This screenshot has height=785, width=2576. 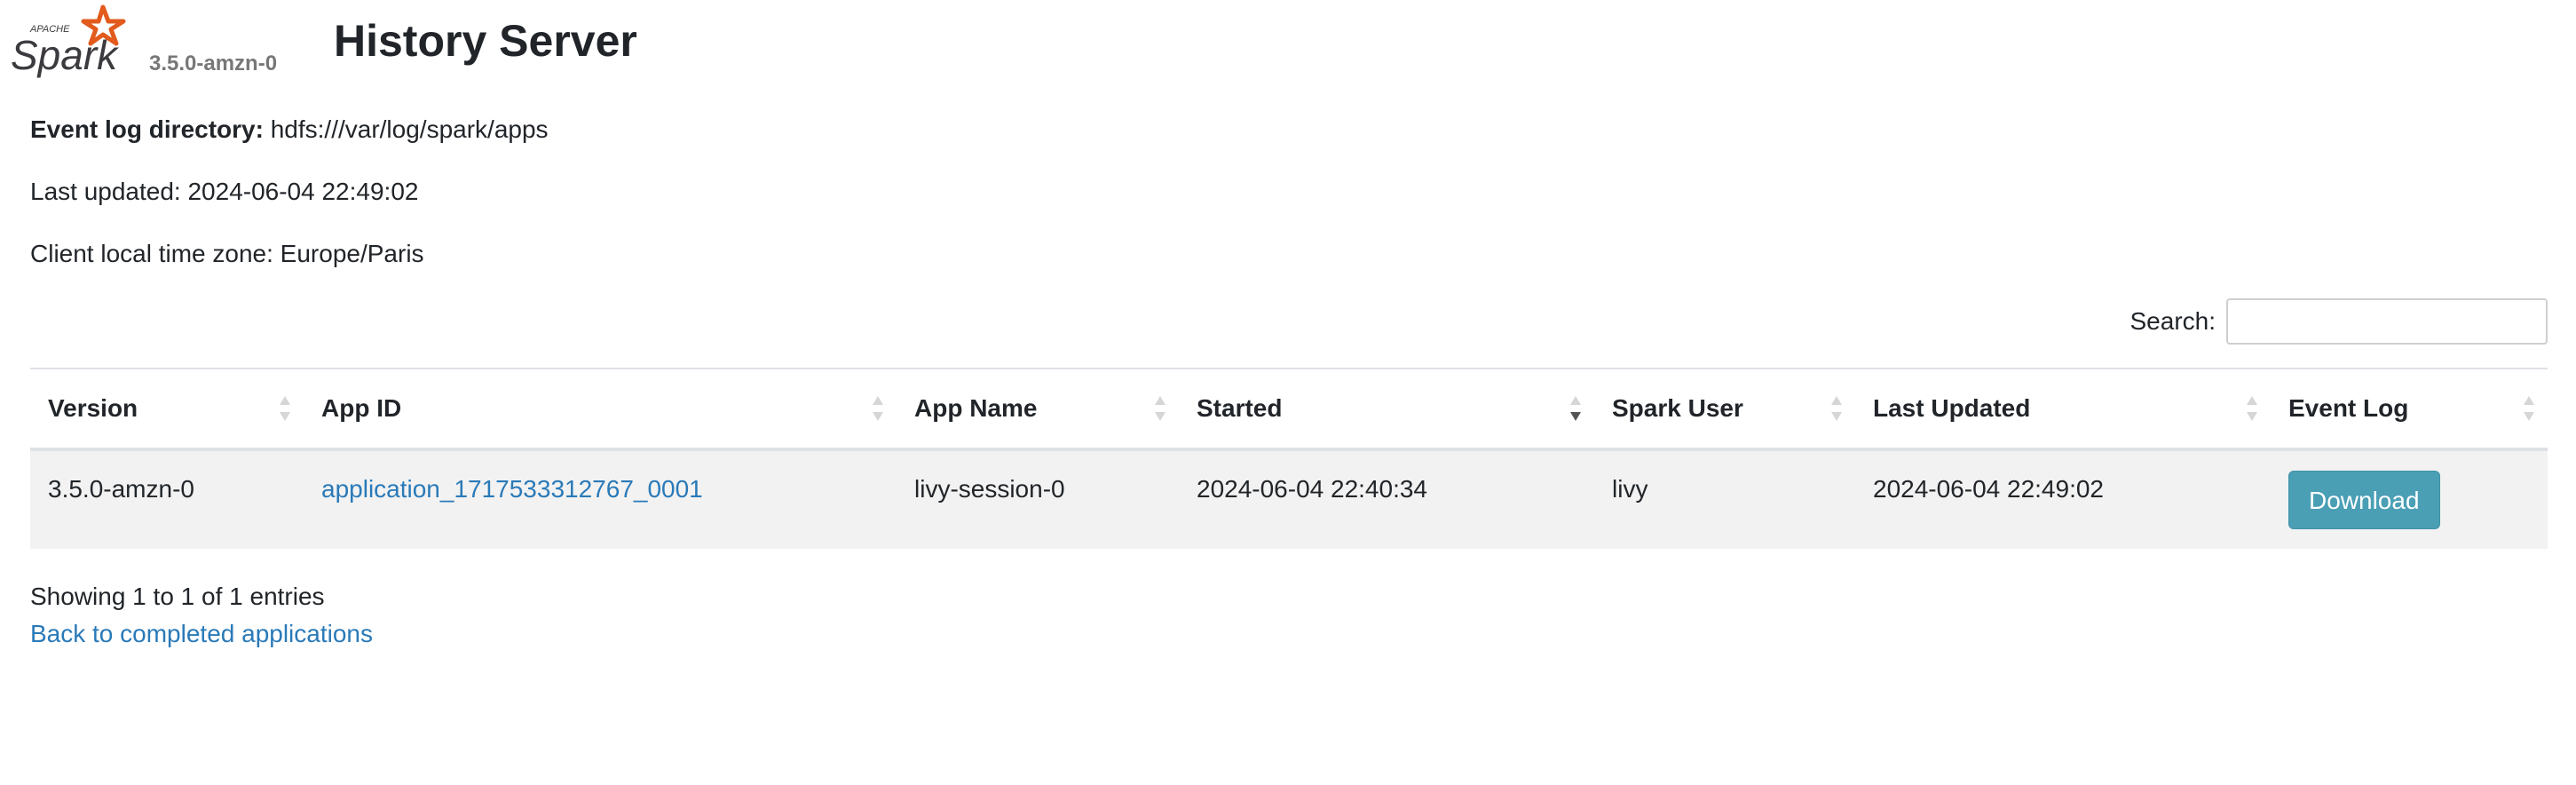 What do you see at coordinates (2173, 321) in the screenshot?
I see `search-label: Search:` at bounding box center [2173, 321].